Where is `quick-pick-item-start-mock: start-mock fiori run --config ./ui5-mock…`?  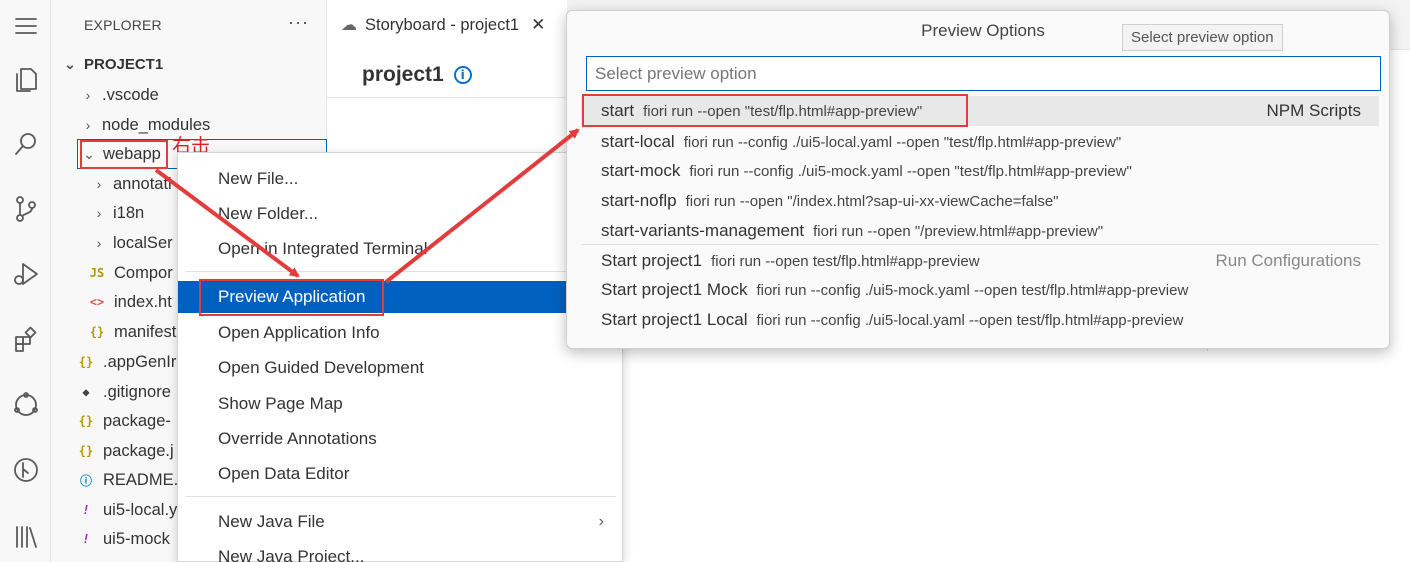 quick-pick-item-start-mock: start-mock fiori run --config ./ui5-mock… is located at coordinates (980, 171).